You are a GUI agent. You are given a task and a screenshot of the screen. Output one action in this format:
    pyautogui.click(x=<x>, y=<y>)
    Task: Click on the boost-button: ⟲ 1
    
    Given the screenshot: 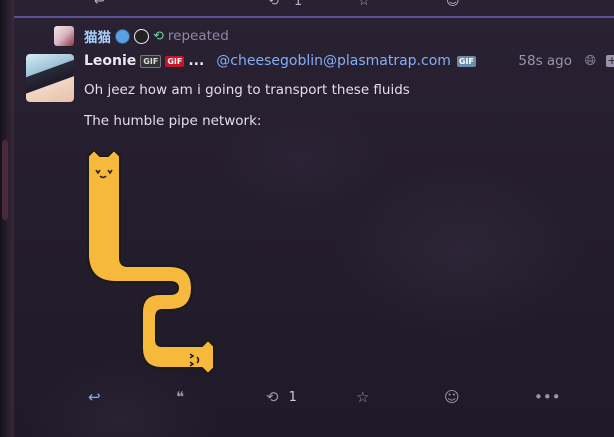 What is the action you would take?
    pyautogui.click(x=281, y=397)
    